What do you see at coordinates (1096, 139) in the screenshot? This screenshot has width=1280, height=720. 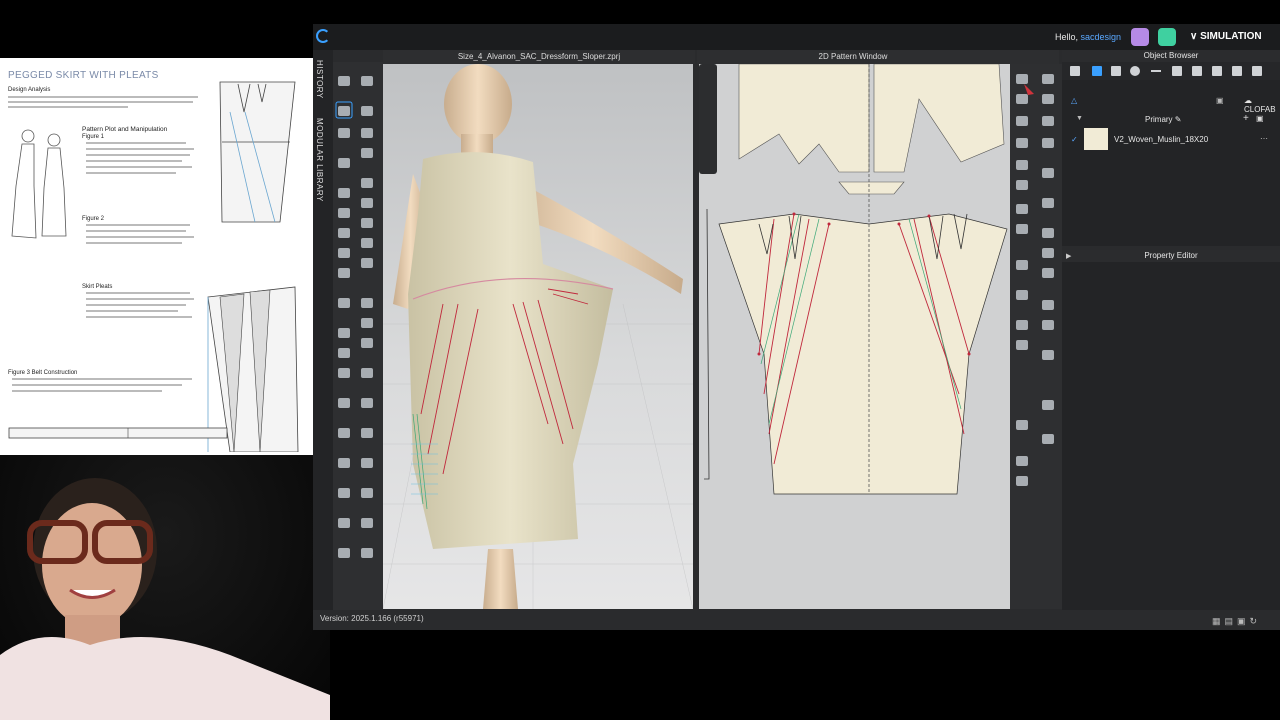 I see `fabric-swatch-thumbnail` at bounding box center [1096, 139].